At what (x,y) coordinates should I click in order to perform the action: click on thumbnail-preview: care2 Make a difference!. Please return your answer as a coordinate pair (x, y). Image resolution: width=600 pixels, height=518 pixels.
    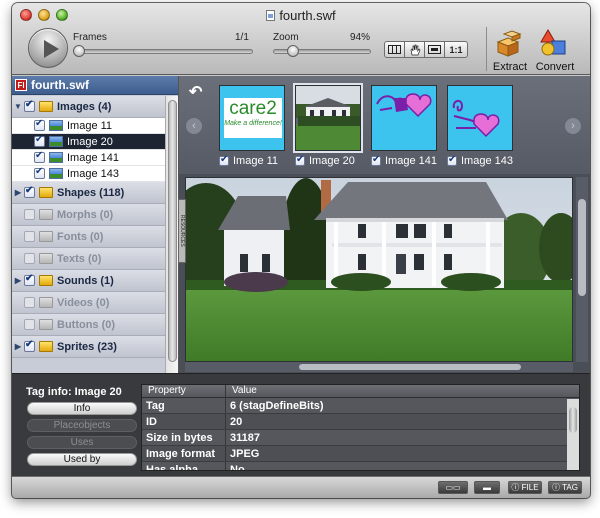
    Looking at the image, I should click on (252, 118).